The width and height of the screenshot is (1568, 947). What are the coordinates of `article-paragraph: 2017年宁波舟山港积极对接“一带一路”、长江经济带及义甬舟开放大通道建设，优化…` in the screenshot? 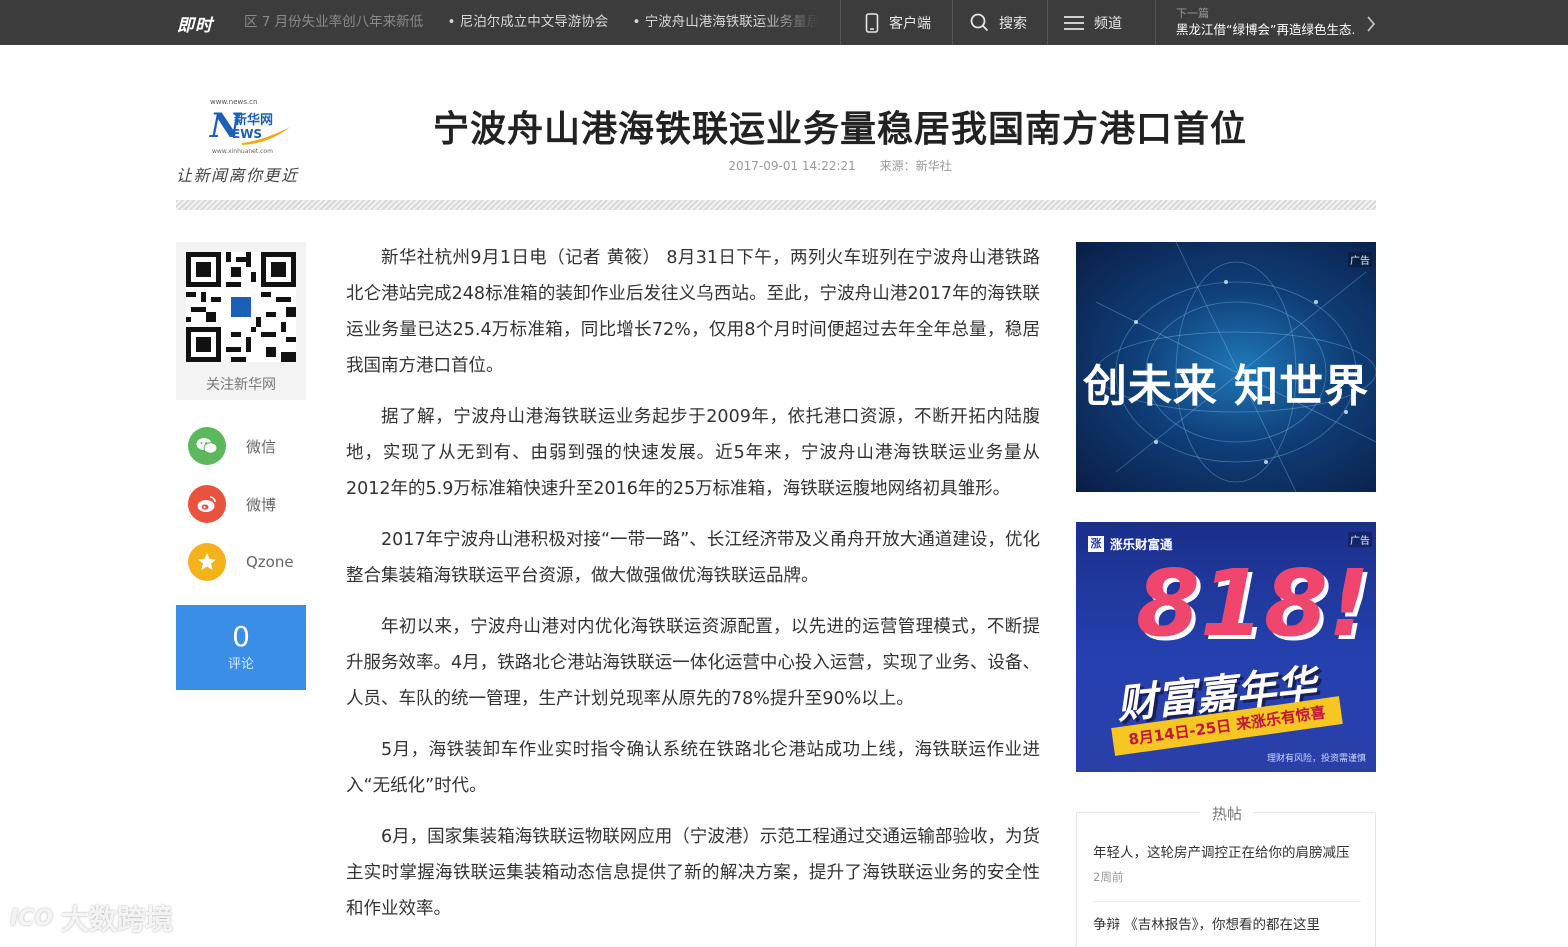 It's located at (693, 558).